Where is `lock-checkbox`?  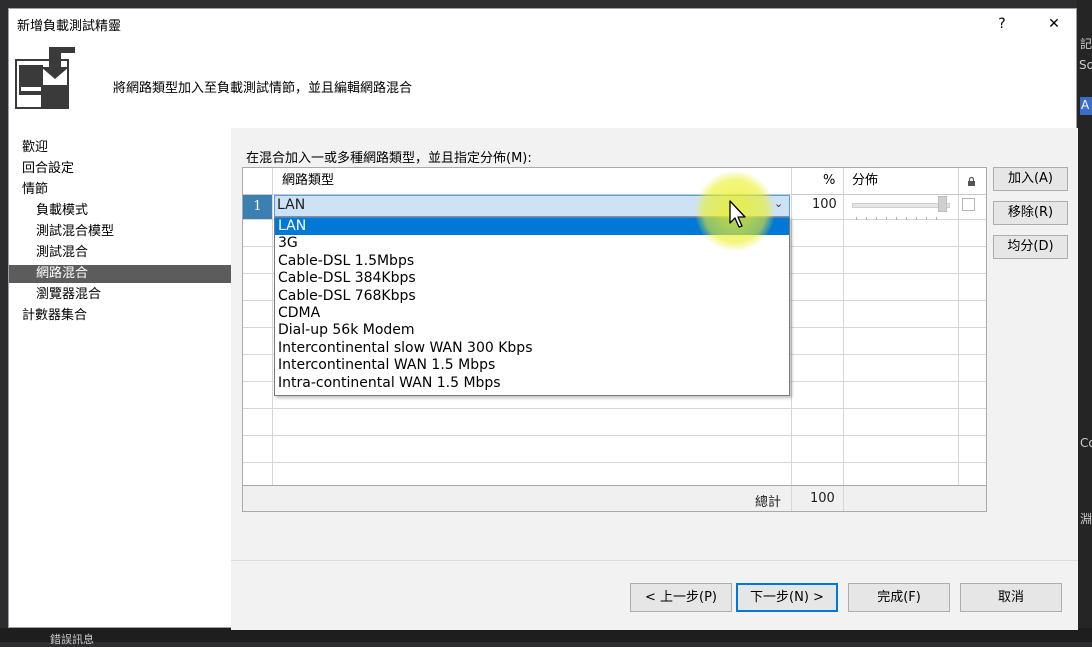
lock-checkbox is located at coordinates (968, 204).